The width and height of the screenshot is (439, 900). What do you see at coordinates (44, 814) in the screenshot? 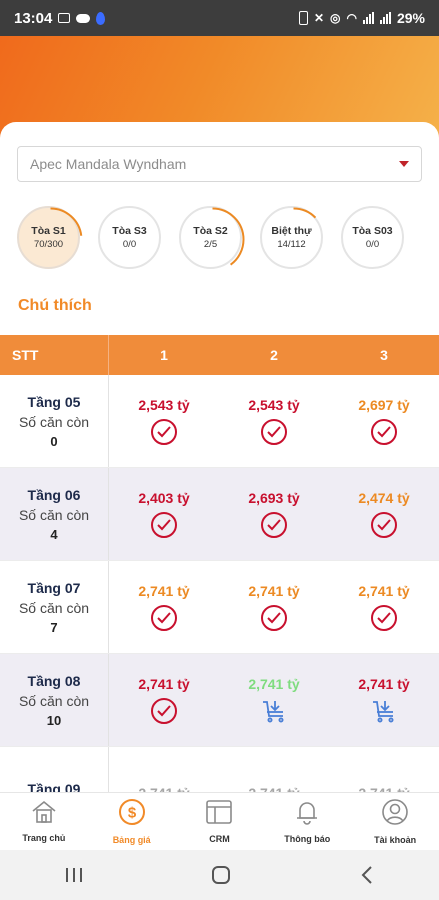
I see `home-icon` at bounding box center [44, 814].